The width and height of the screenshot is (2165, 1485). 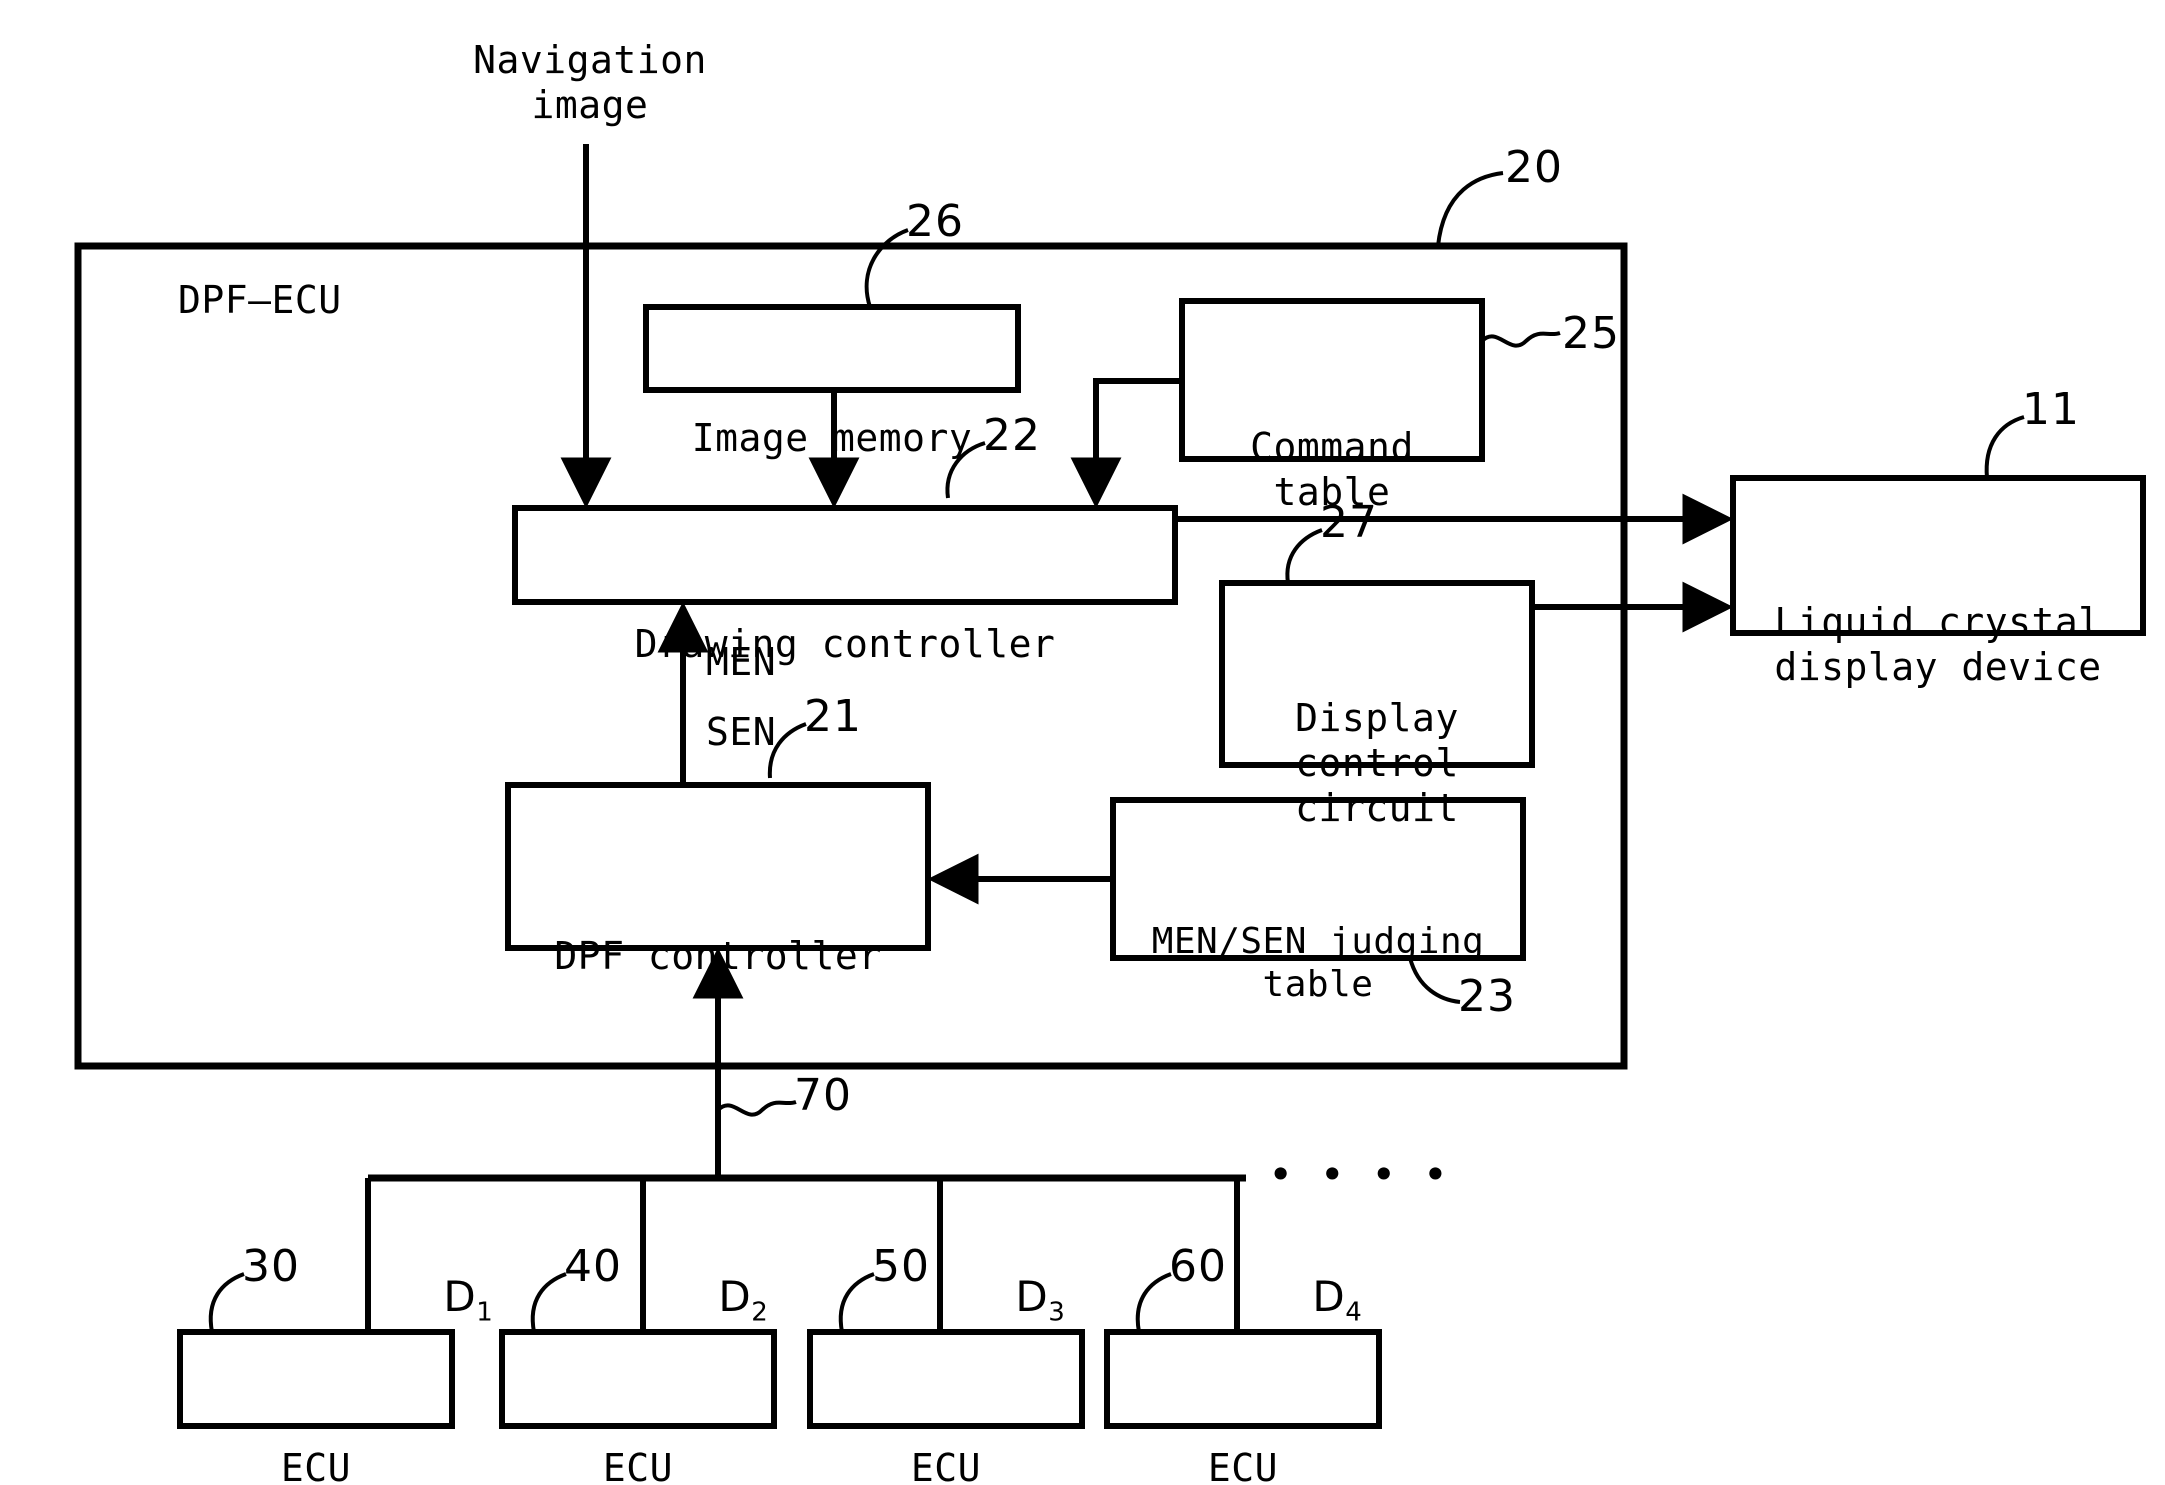 I want to click on dpf-controller-label: DPF controller, so click(x=718, y=881).